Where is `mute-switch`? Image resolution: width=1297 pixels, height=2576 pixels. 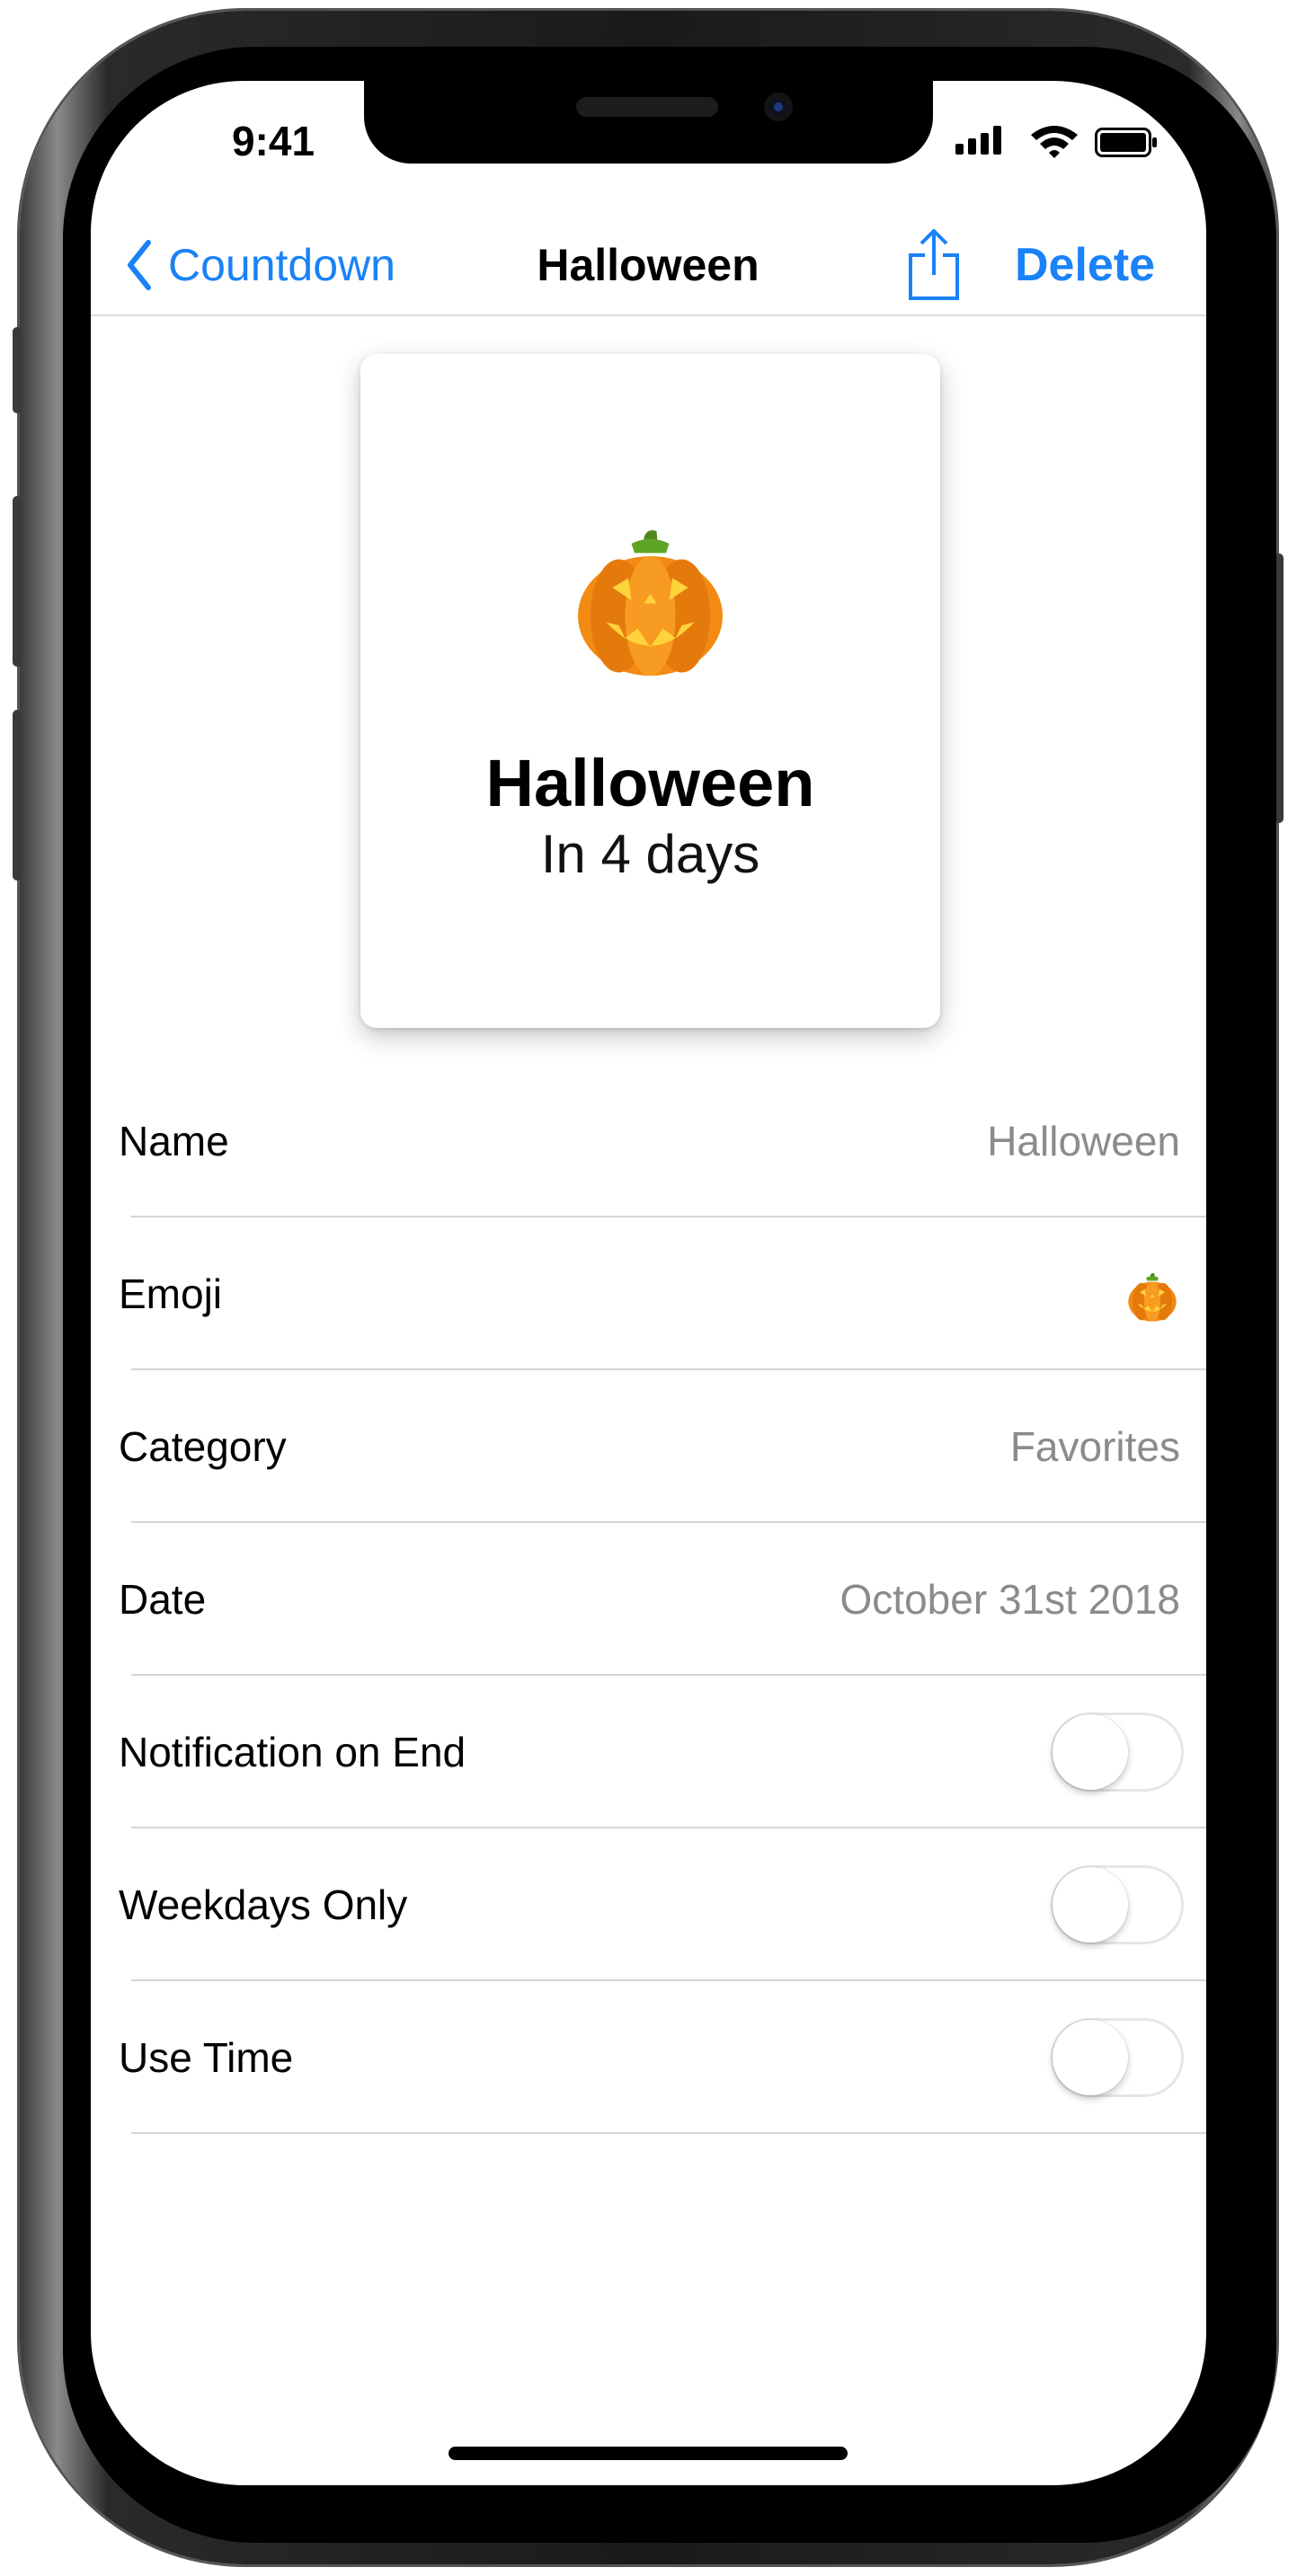
mute-switch is located at coordinates (17, 370).